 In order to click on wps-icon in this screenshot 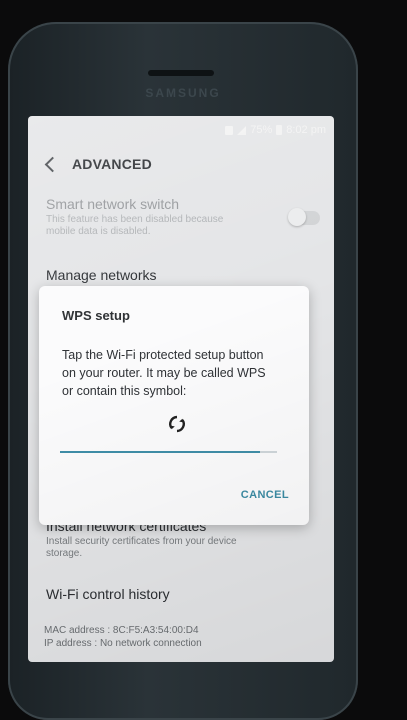, I will do `click(177, 424)`.